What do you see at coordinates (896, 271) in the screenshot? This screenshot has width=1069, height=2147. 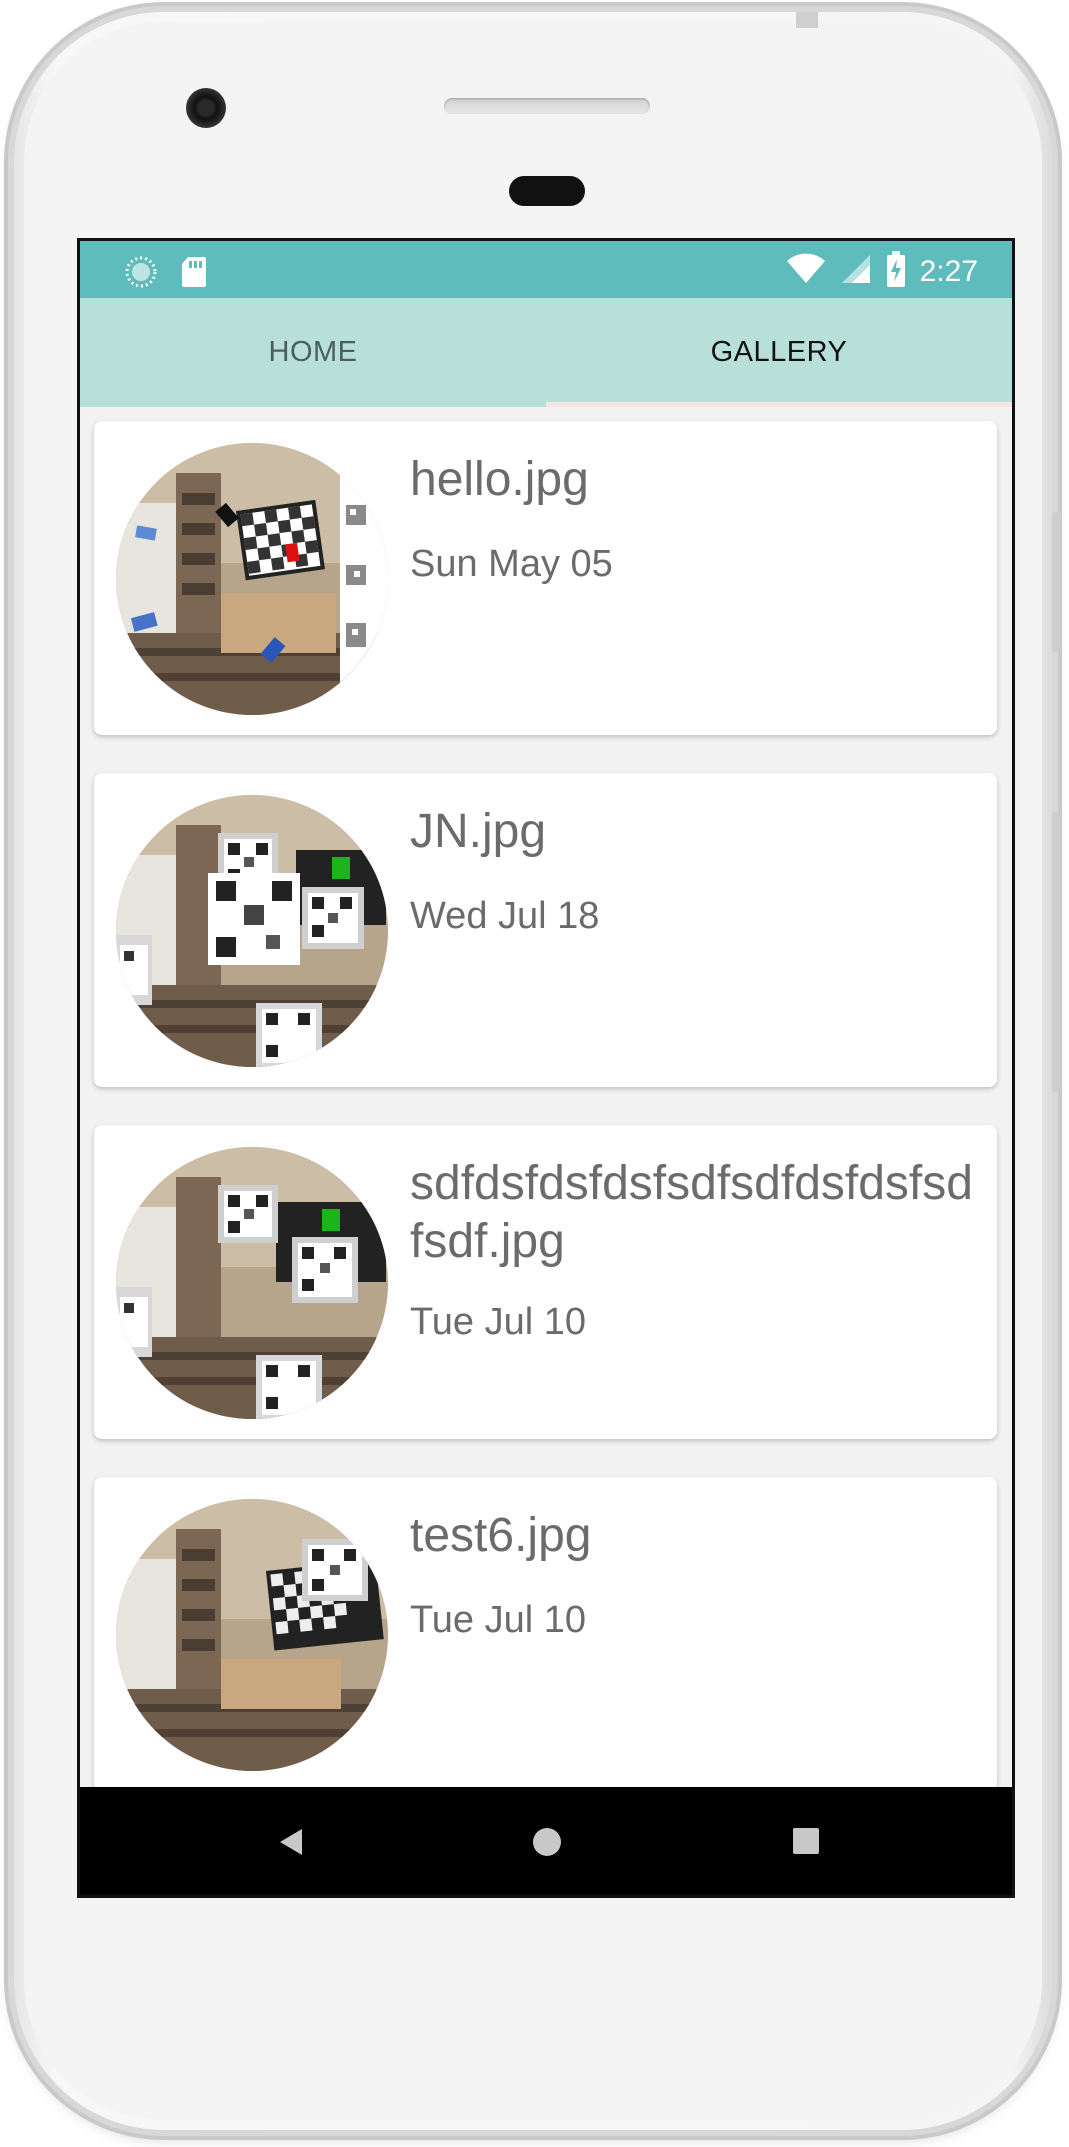 I see `battery-charging-icon` at bounding box center [896, 271].